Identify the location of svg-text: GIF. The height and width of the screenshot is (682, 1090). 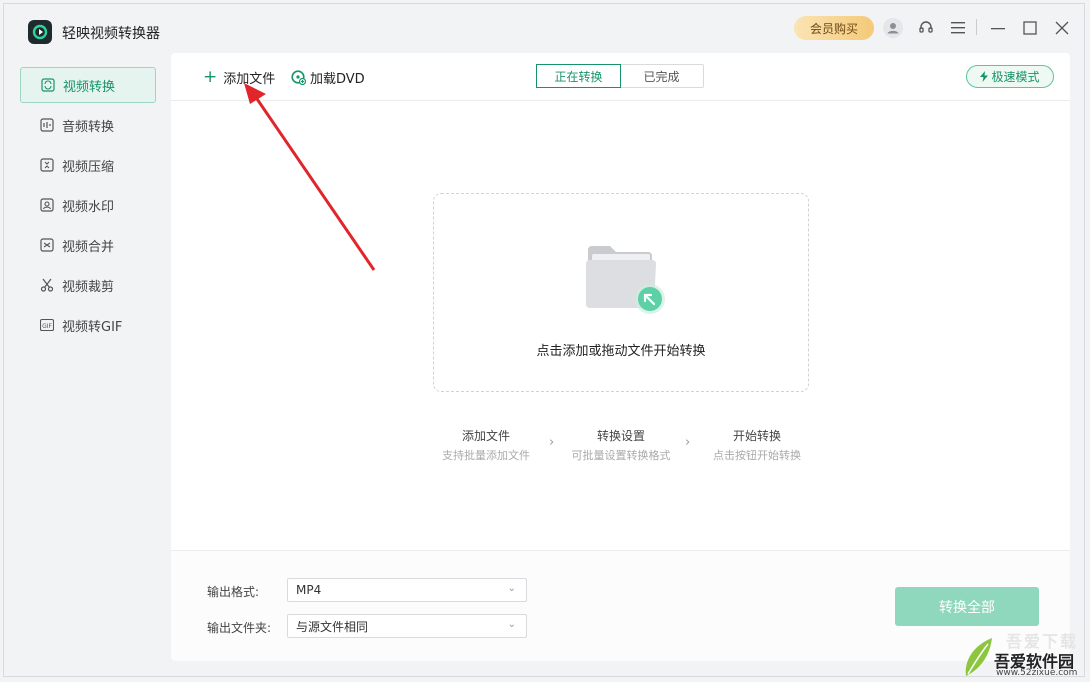
(47, 326).